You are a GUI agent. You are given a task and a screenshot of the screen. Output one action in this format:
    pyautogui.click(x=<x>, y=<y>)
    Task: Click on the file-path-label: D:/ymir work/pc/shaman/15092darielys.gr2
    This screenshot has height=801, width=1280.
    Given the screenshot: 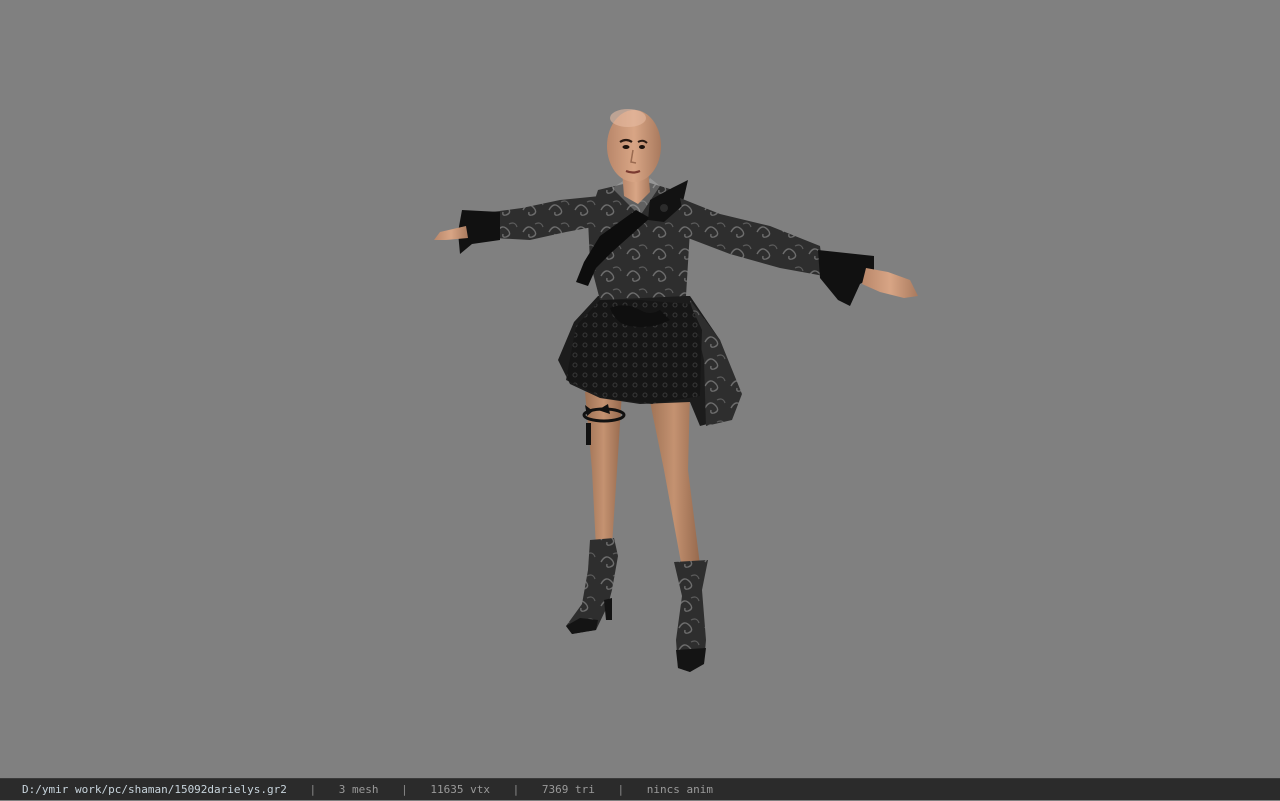 What is the action you would take?
    pyautogui.click(x=154, y=789)
    